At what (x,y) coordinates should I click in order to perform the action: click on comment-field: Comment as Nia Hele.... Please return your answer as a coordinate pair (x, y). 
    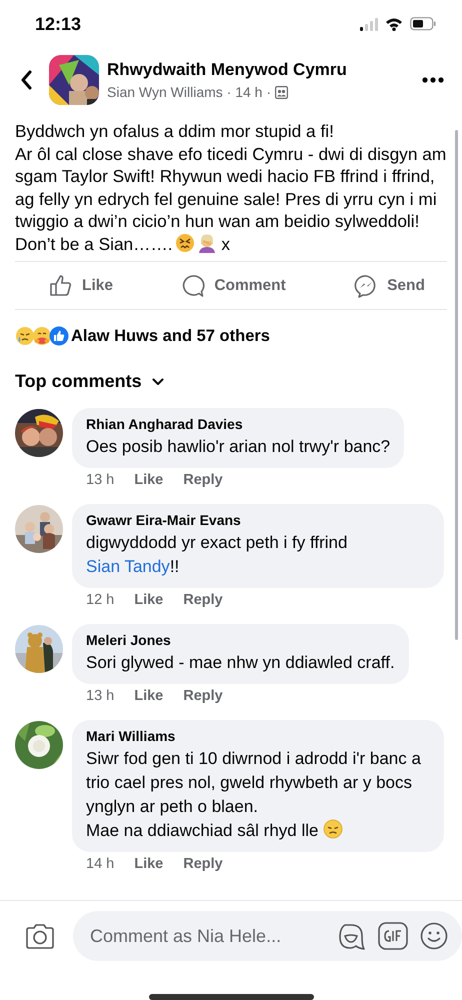
    Looking at the image, I should click on (267, 936).